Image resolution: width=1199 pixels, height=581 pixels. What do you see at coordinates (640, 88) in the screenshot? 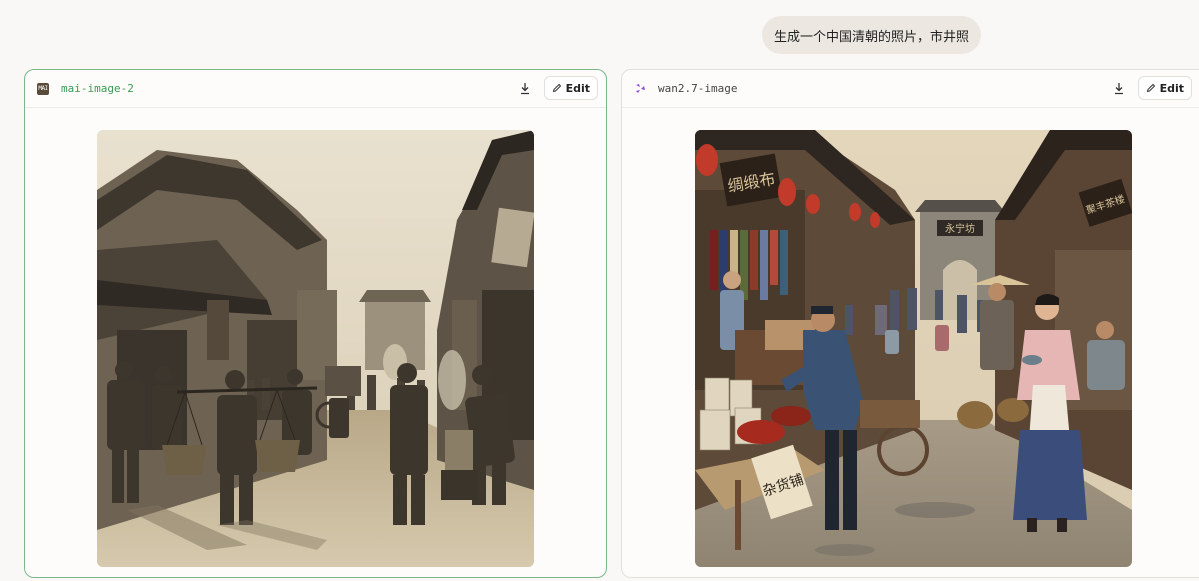
I see `wan-logo-icon` at bounding box center [640, 88].